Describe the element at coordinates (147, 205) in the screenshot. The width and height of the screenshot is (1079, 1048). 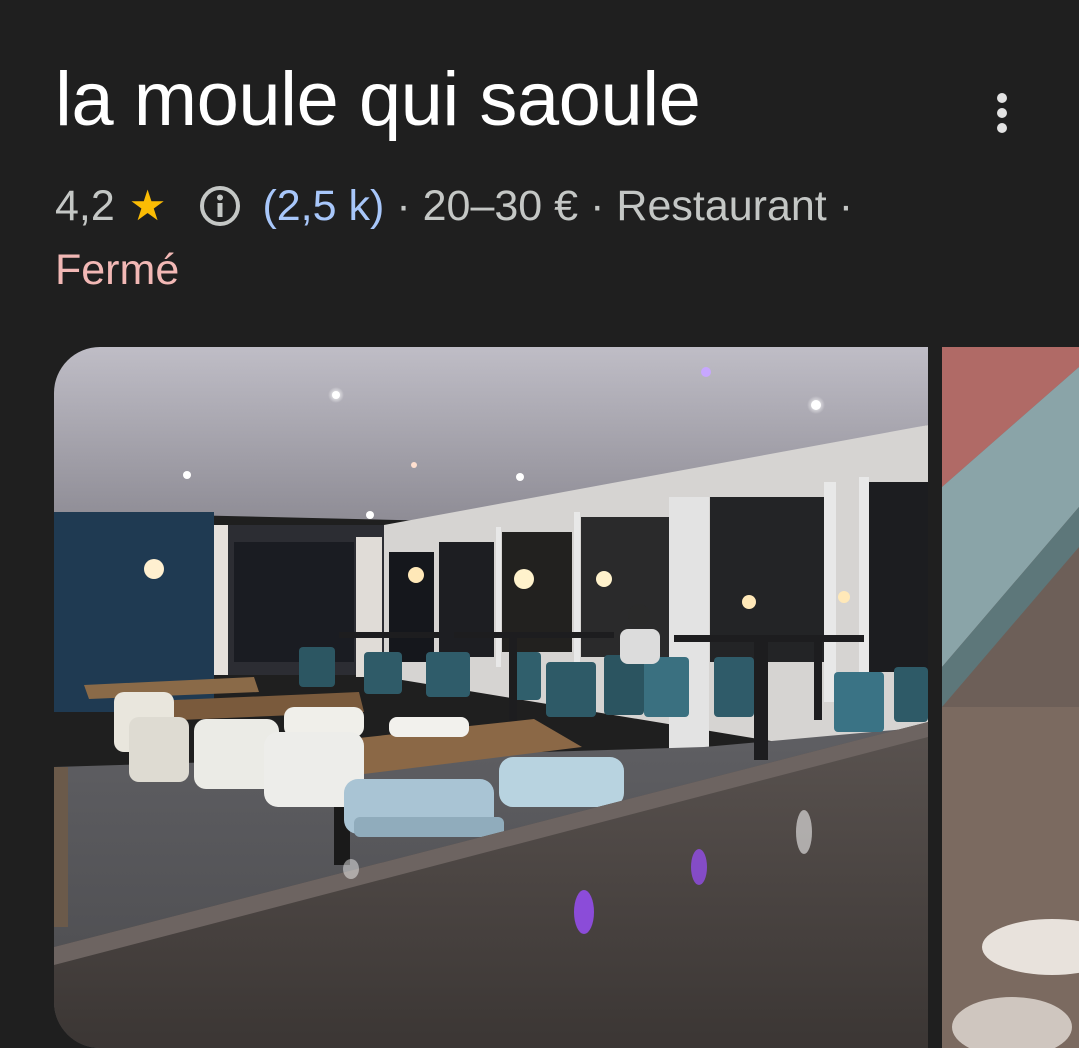
I see `star-icon: ★` at that location.